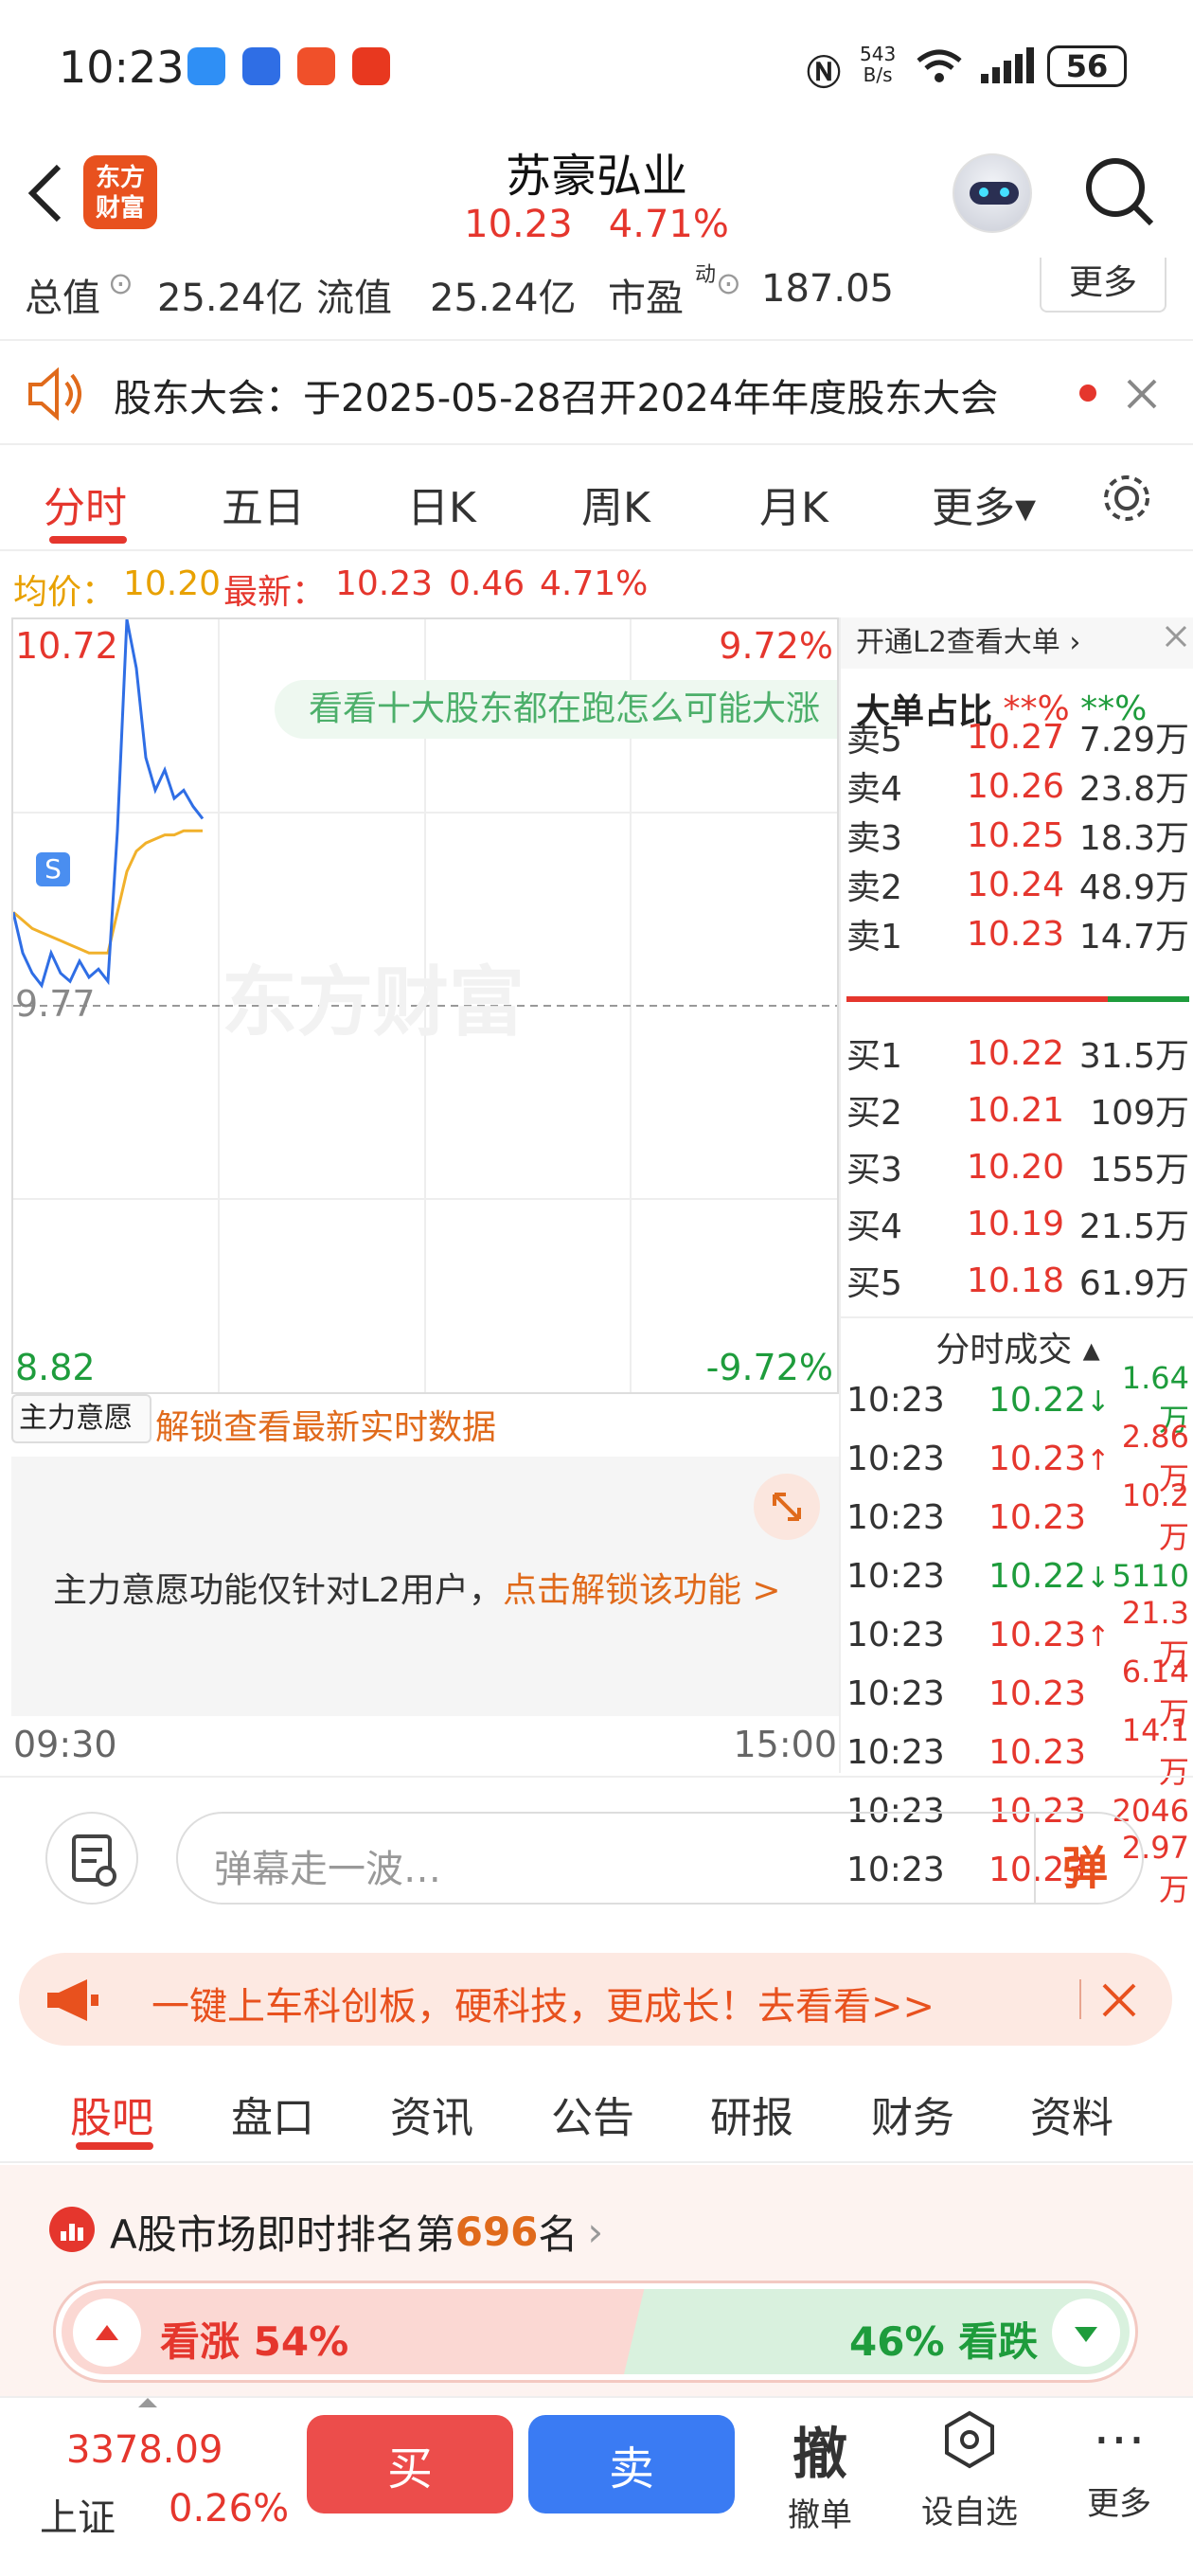 Image resolution: width=1193 pixels, height=2576 pixels. I want to click on trade-price-value: 10.23, so click(1037, 1458).